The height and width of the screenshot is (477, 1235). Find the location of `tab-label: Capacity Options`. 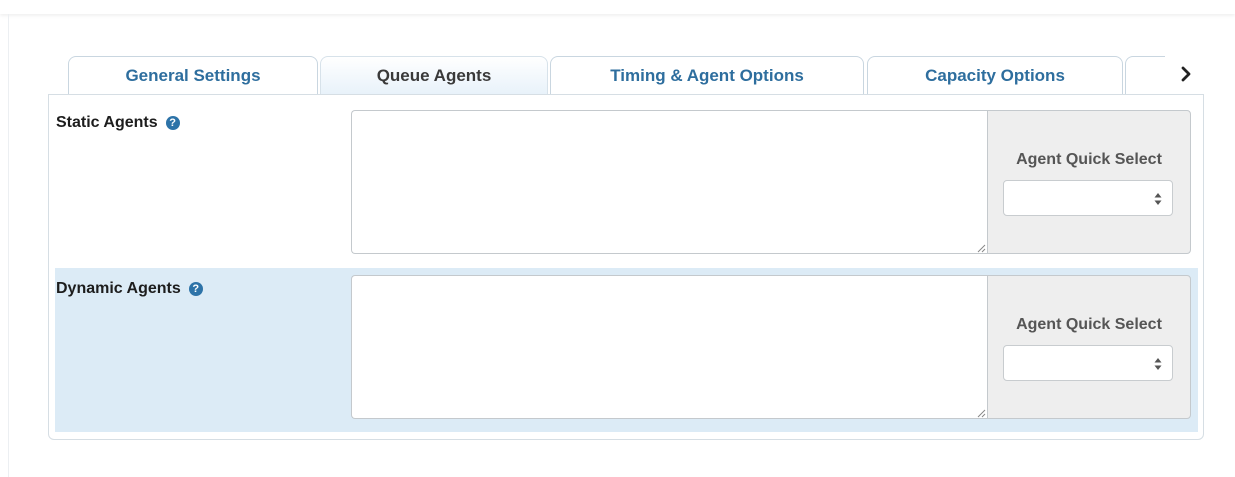

tab-label: Capacity Options is located at coordinates (995, 75).